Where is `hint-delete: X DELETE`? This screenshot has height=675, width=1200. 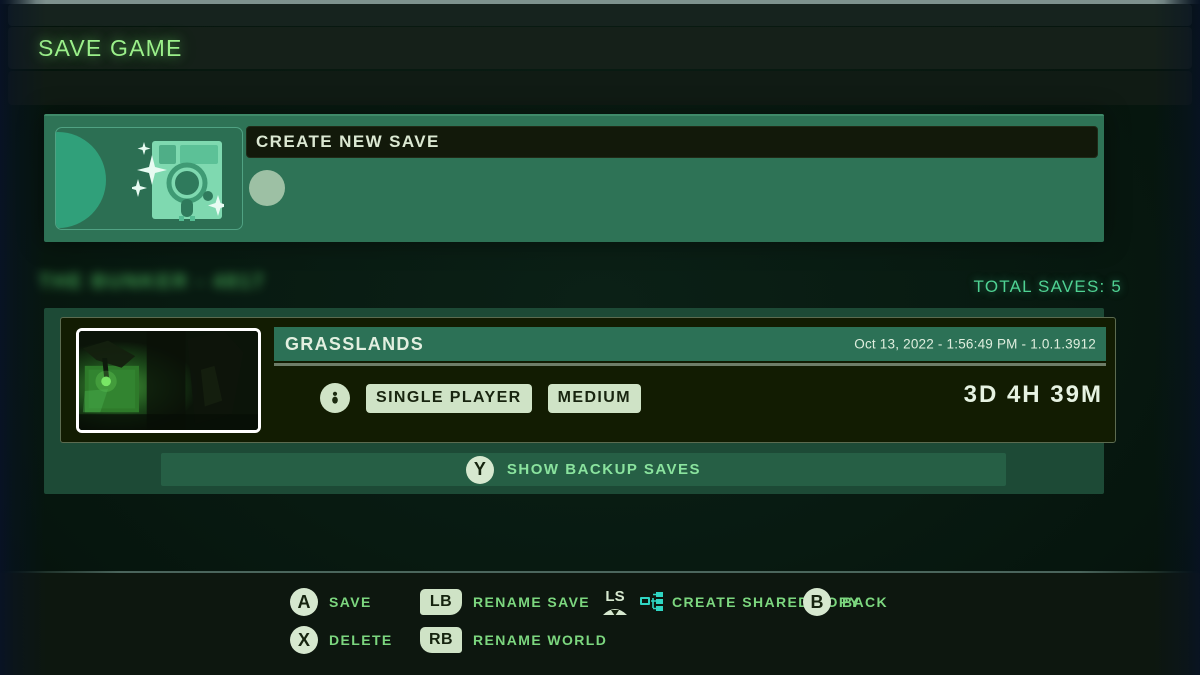 hint-delete: X DELETE is located at coordinates (355, 640).